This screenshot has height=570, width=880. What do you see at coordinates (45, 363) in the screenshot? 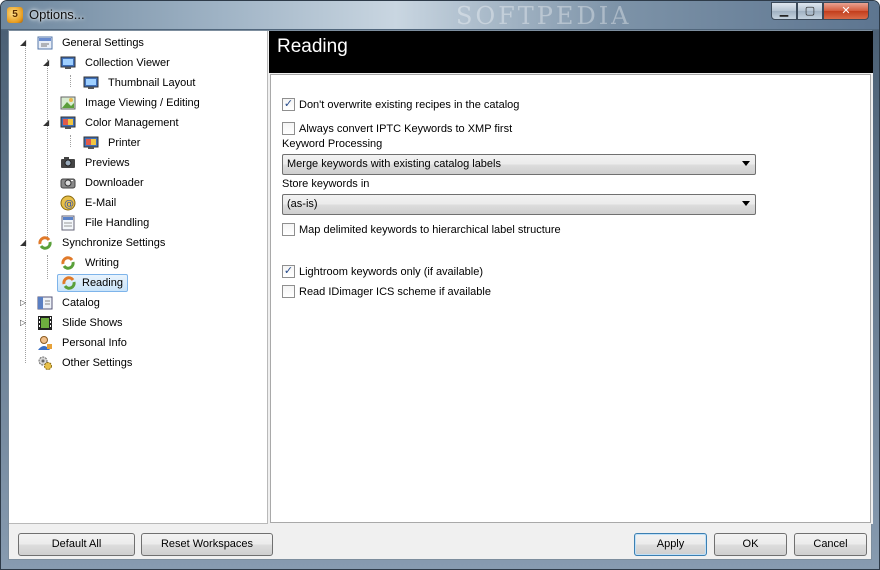
I see `gears-icon` at bounding box center [45, 363].